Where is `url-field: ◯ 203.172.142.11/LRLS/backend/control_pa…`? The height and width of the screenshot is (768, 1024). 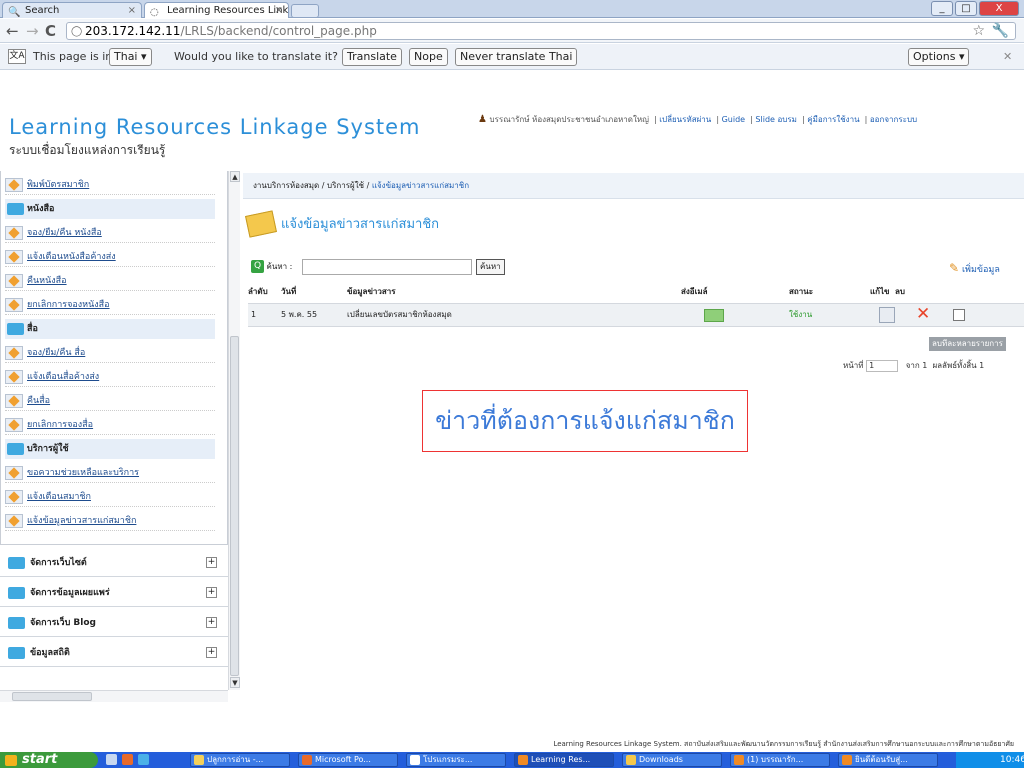 url-field: ◯ 203.172.142.11/LRLS/backend/control_pa… is located at coordinates (541, 31).